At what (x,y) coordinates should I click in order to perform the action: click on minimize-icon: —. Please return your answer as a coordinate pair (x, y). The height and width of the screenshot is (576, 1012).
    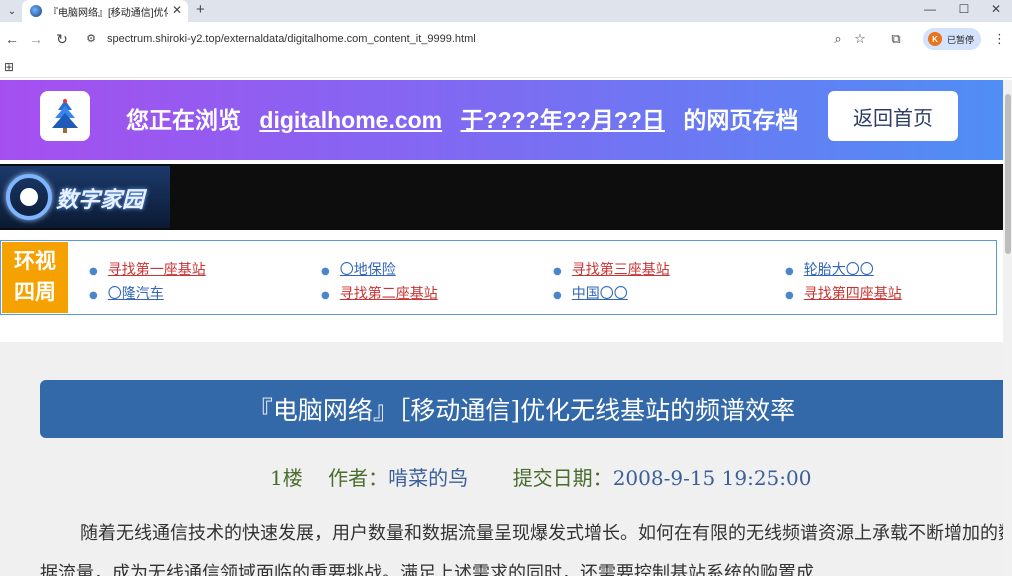
    Looking at the image, I should click on (930, 9).